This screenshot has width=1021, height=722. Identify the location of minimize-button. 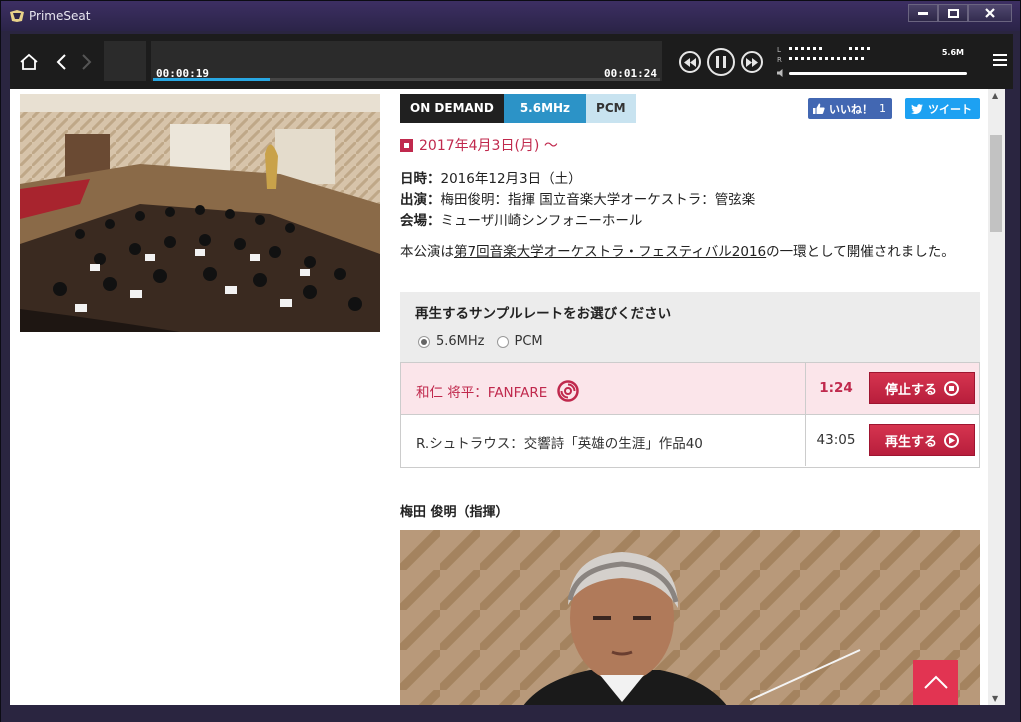
(923, 13).